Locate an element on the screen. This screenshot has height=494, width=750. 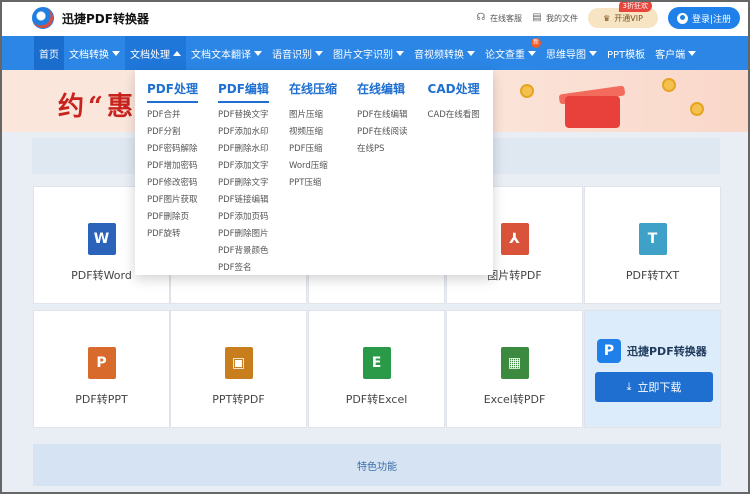
dropdown-column-cad: CAD处理 CAD在线看图 is located at coordinates (454, 172).